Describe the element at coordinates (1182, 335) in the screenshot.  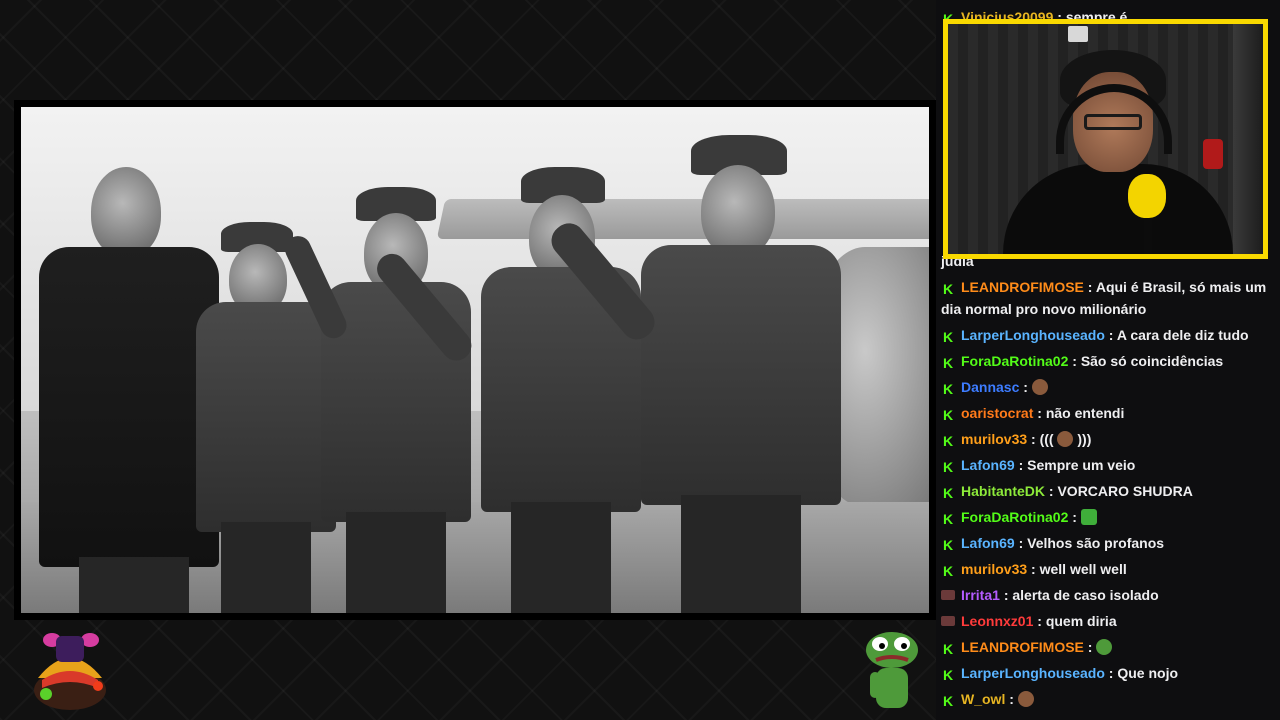
I see `chat-text: A cara dele diz tudo` at that location.